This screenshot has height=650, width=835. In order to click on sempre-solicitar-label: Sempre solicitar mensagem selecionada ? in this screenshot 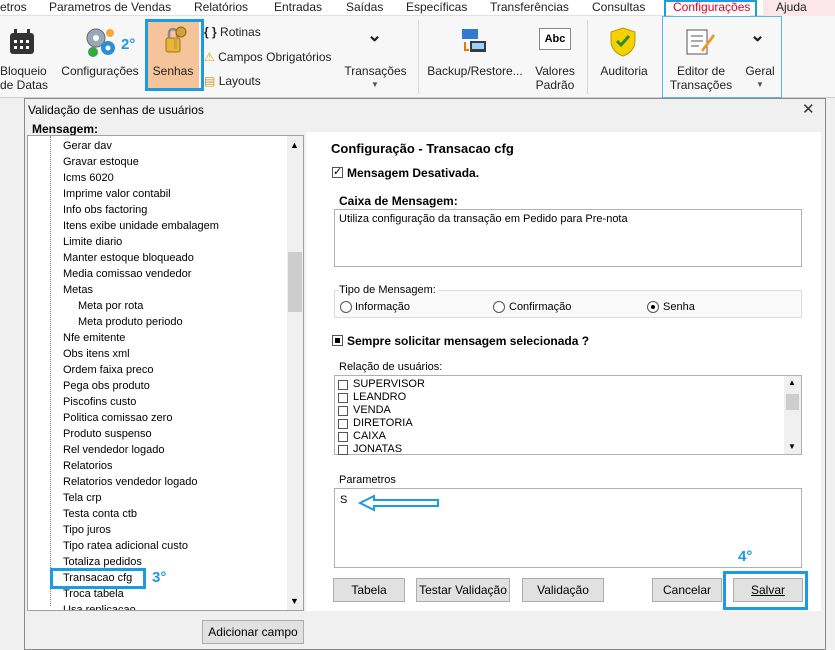, I will do `click(468, 341)`.